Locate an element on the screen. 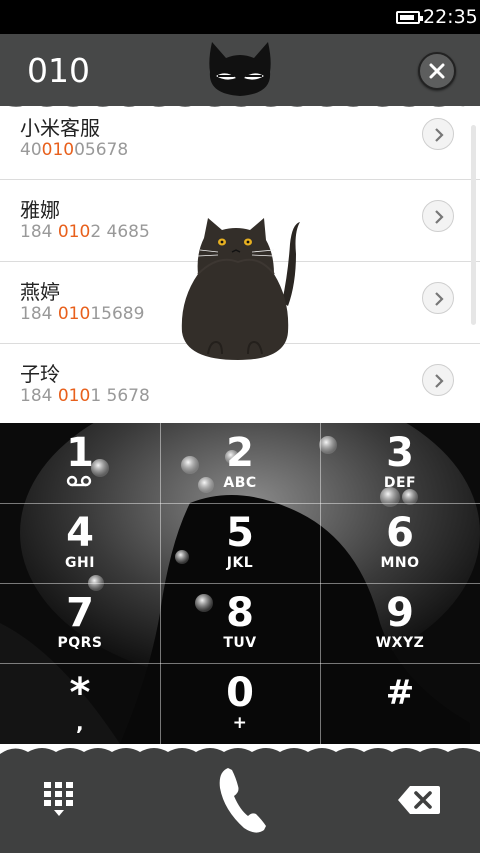  key-star: * , is located at coordinates (80, 703).